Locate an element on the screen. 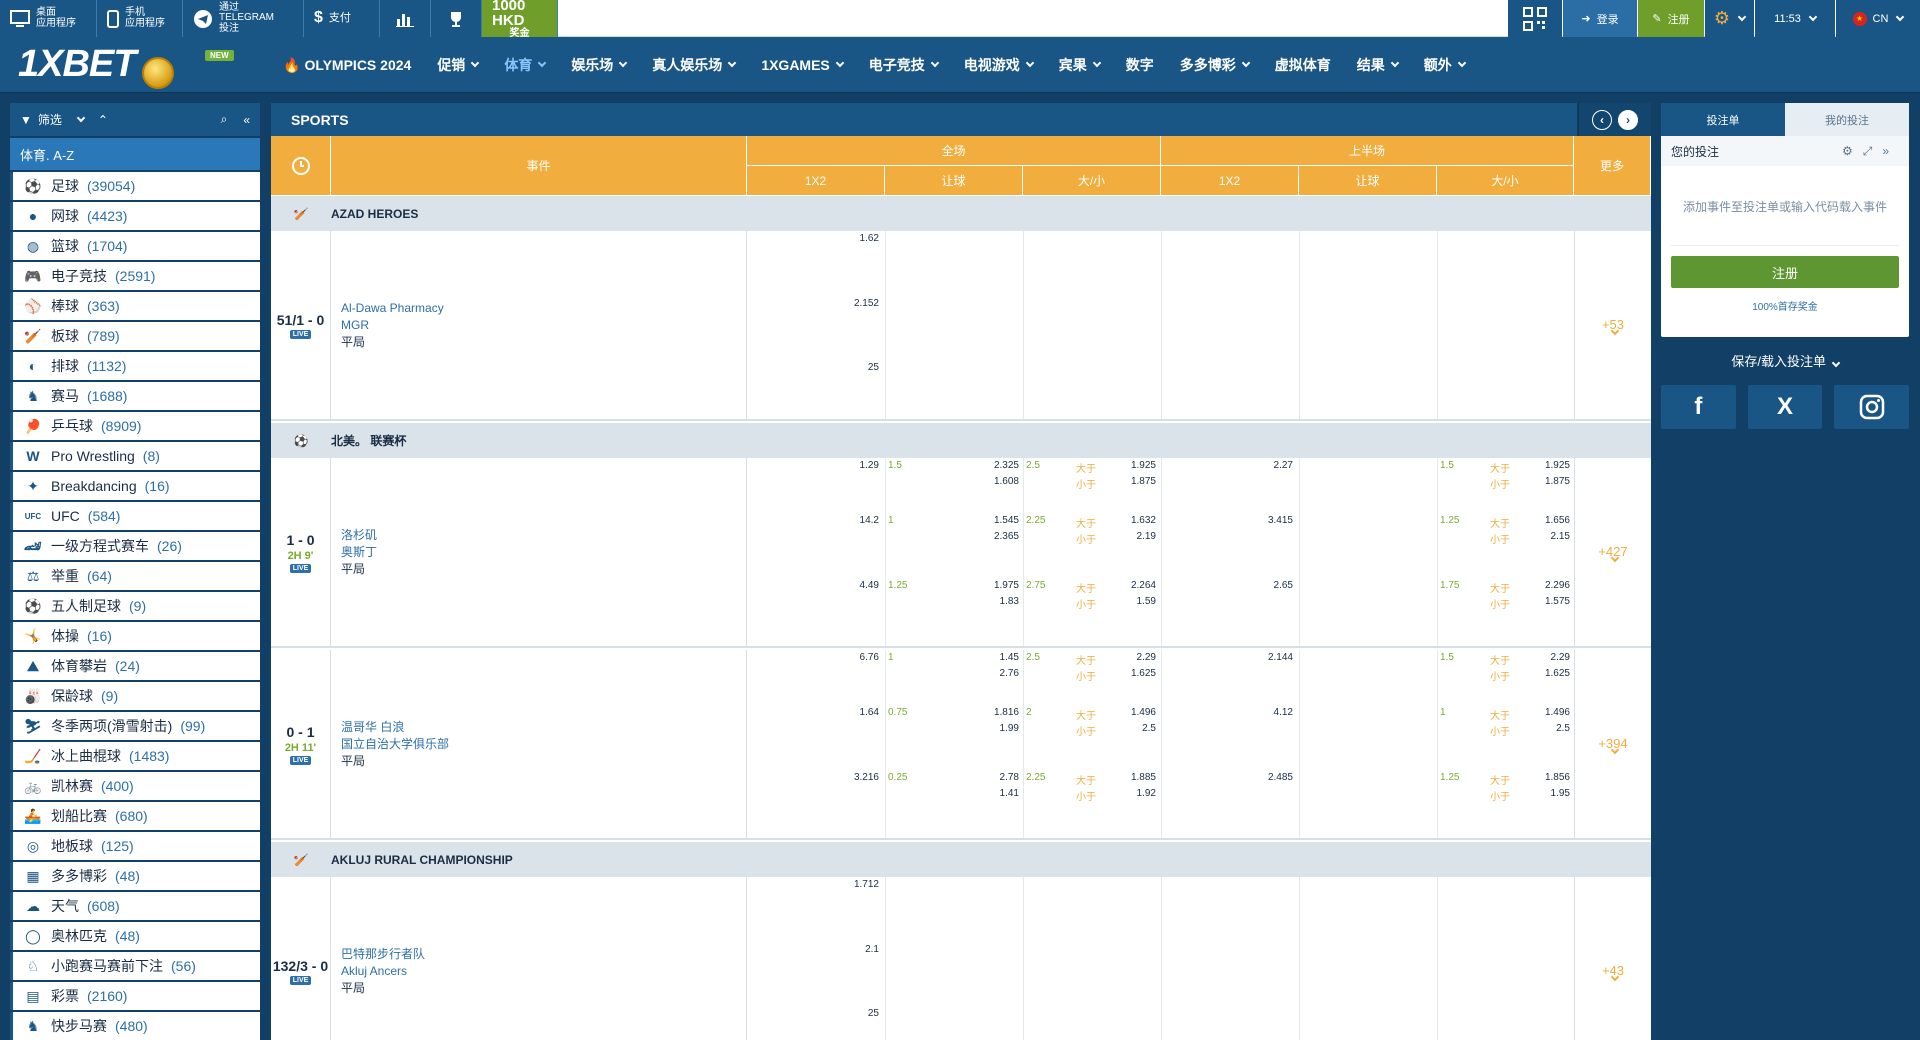 The image size is (1920, 1040). odds-cell: 1.632 is located at coordinates (1136, 520).